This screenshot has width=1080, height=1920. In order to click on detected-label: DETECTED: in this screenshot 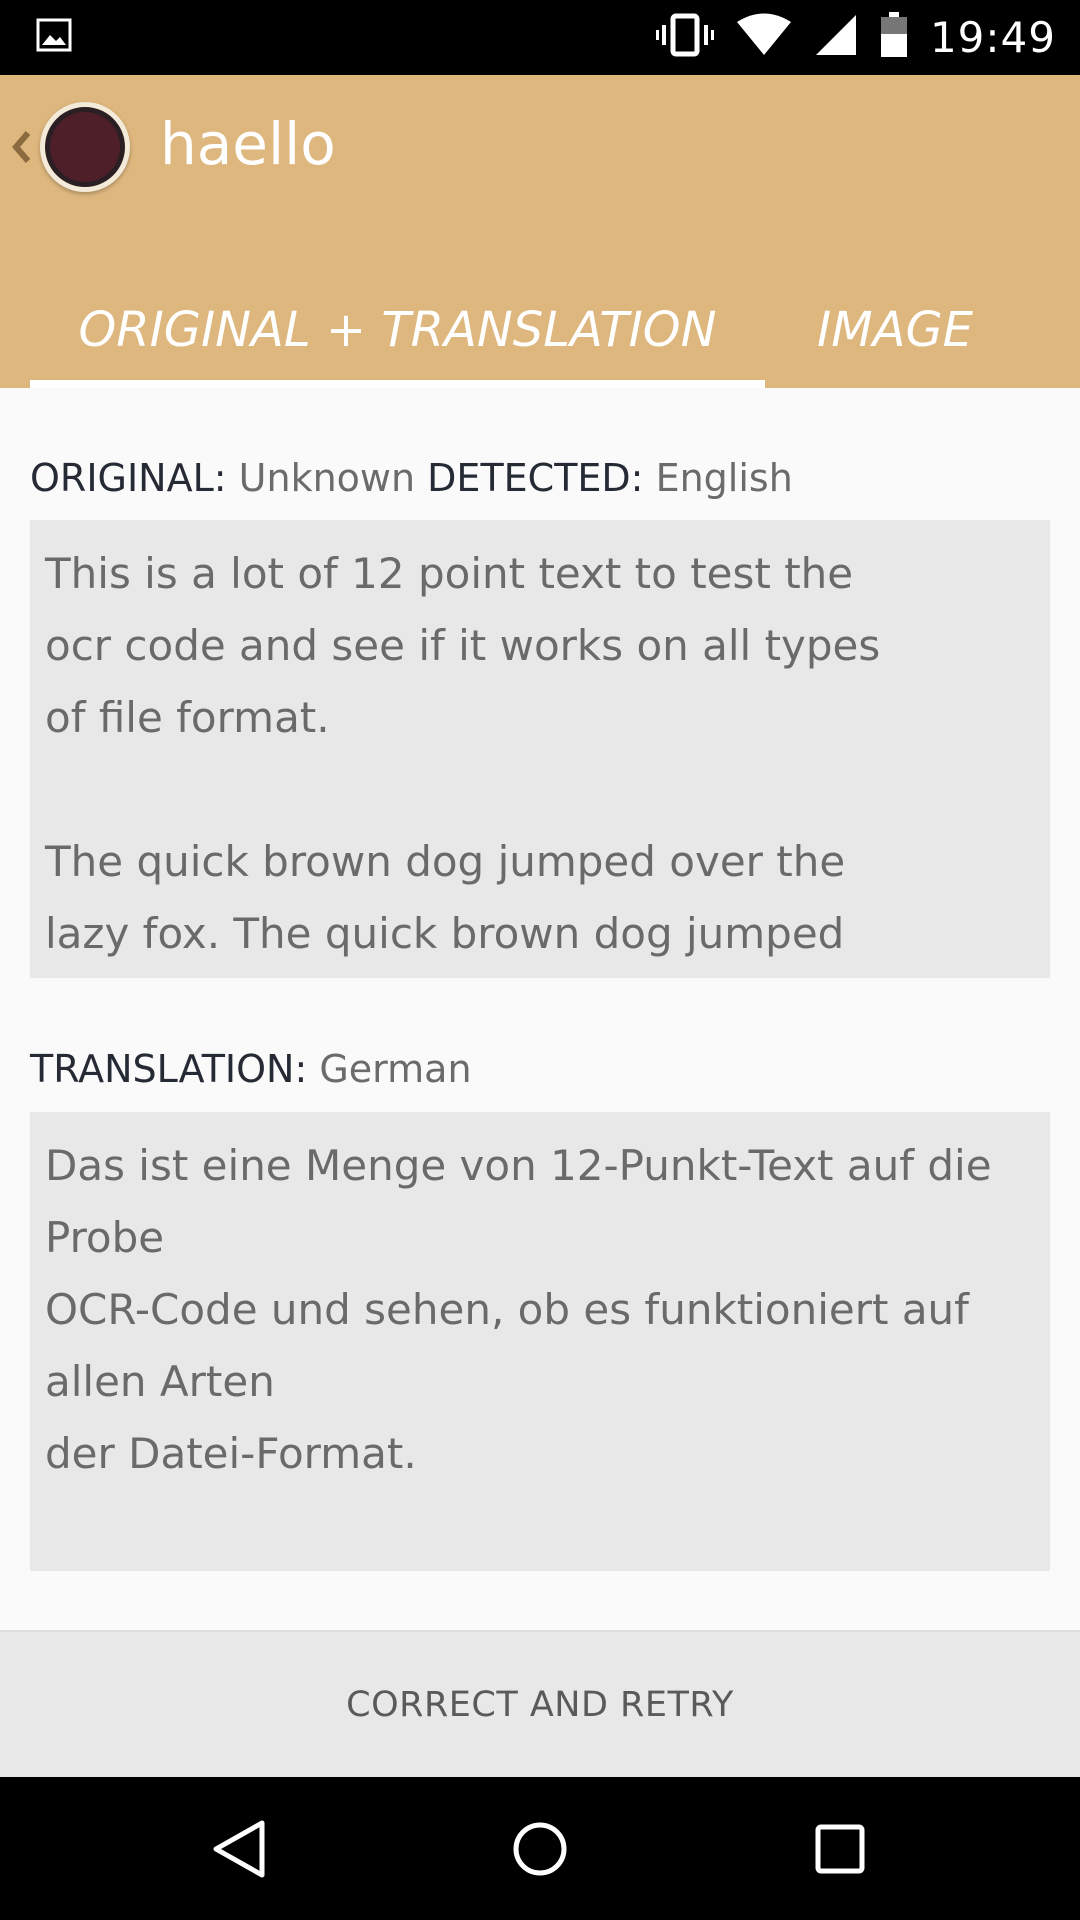, I will do `click(535, 478)`.